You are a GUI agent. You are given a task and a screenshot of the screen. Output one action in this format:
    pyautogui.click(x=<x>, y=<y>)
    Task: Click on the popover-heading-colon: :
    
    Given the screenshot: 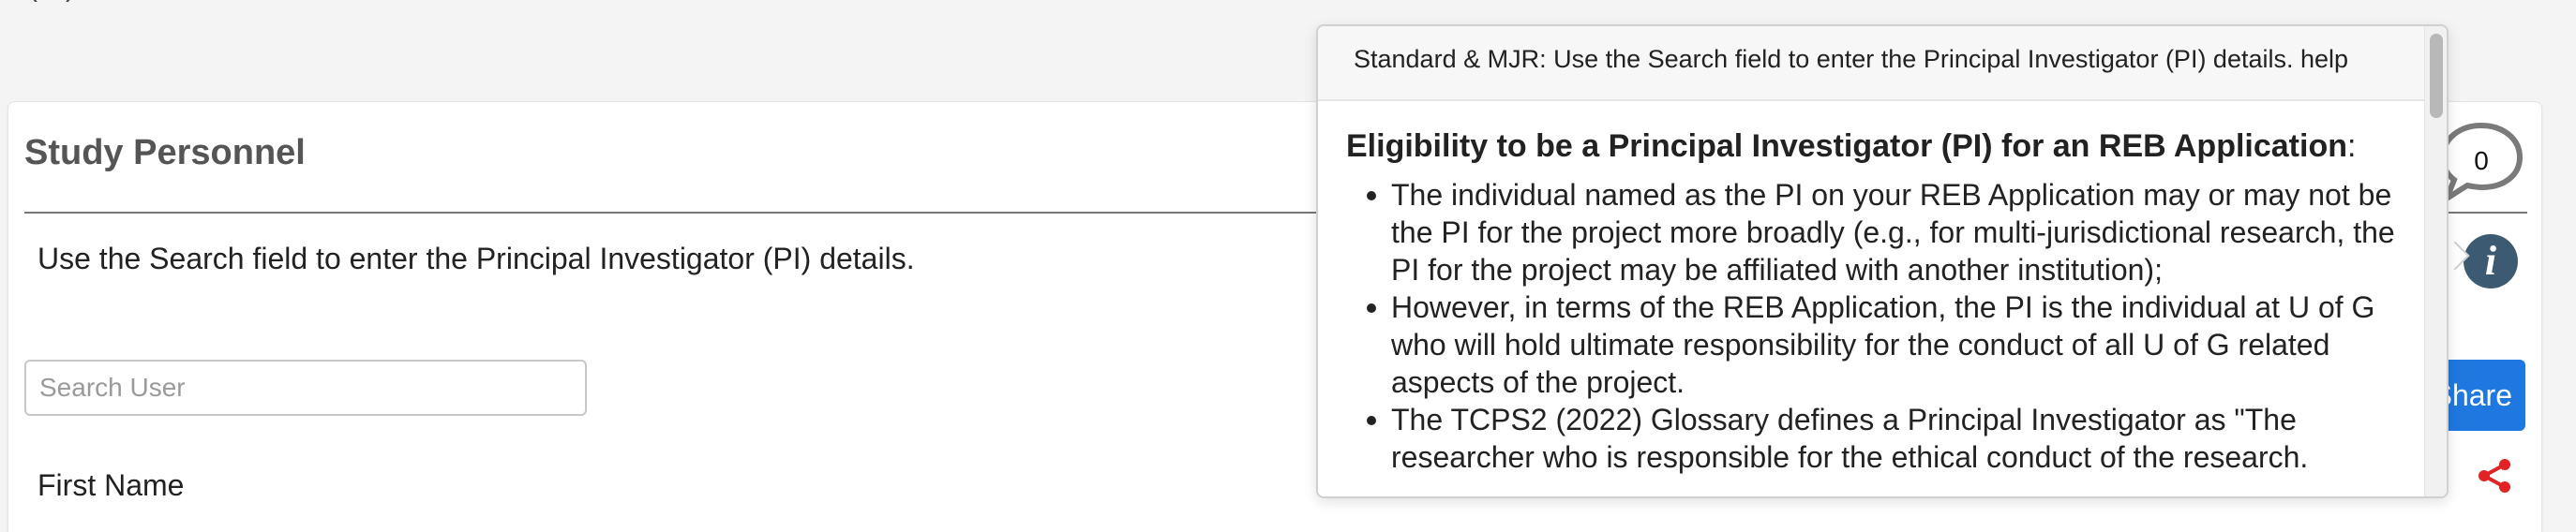 What is the action you would take?
    pyautogui.click(x=2352, y=146)
    